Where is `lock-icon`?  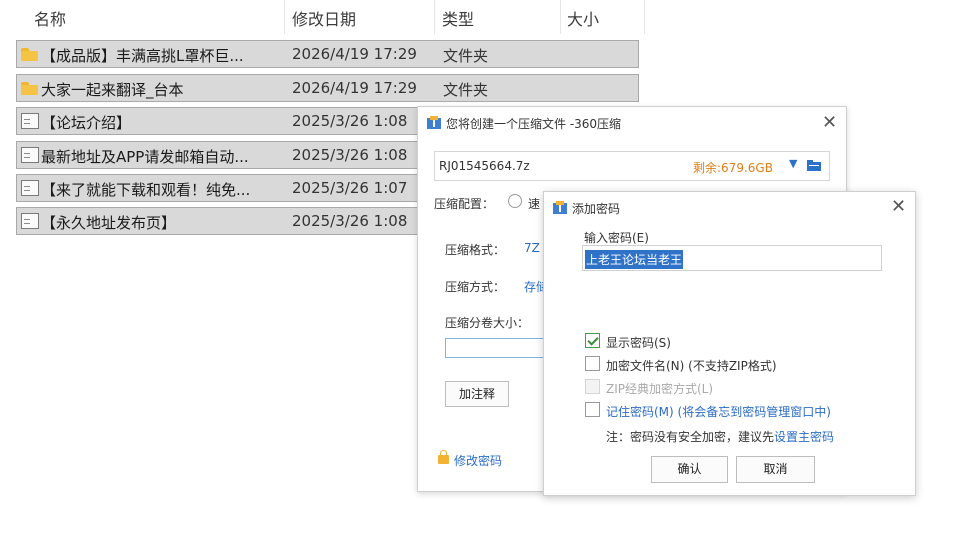 lock-icon is located at coordinates (443, 457).